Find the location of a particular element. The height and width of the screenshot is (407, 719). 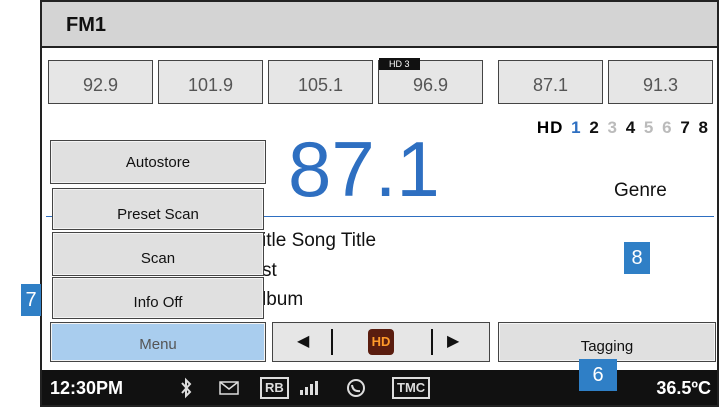

hd-channel-4: 4 is located at coordinates (631, 127).